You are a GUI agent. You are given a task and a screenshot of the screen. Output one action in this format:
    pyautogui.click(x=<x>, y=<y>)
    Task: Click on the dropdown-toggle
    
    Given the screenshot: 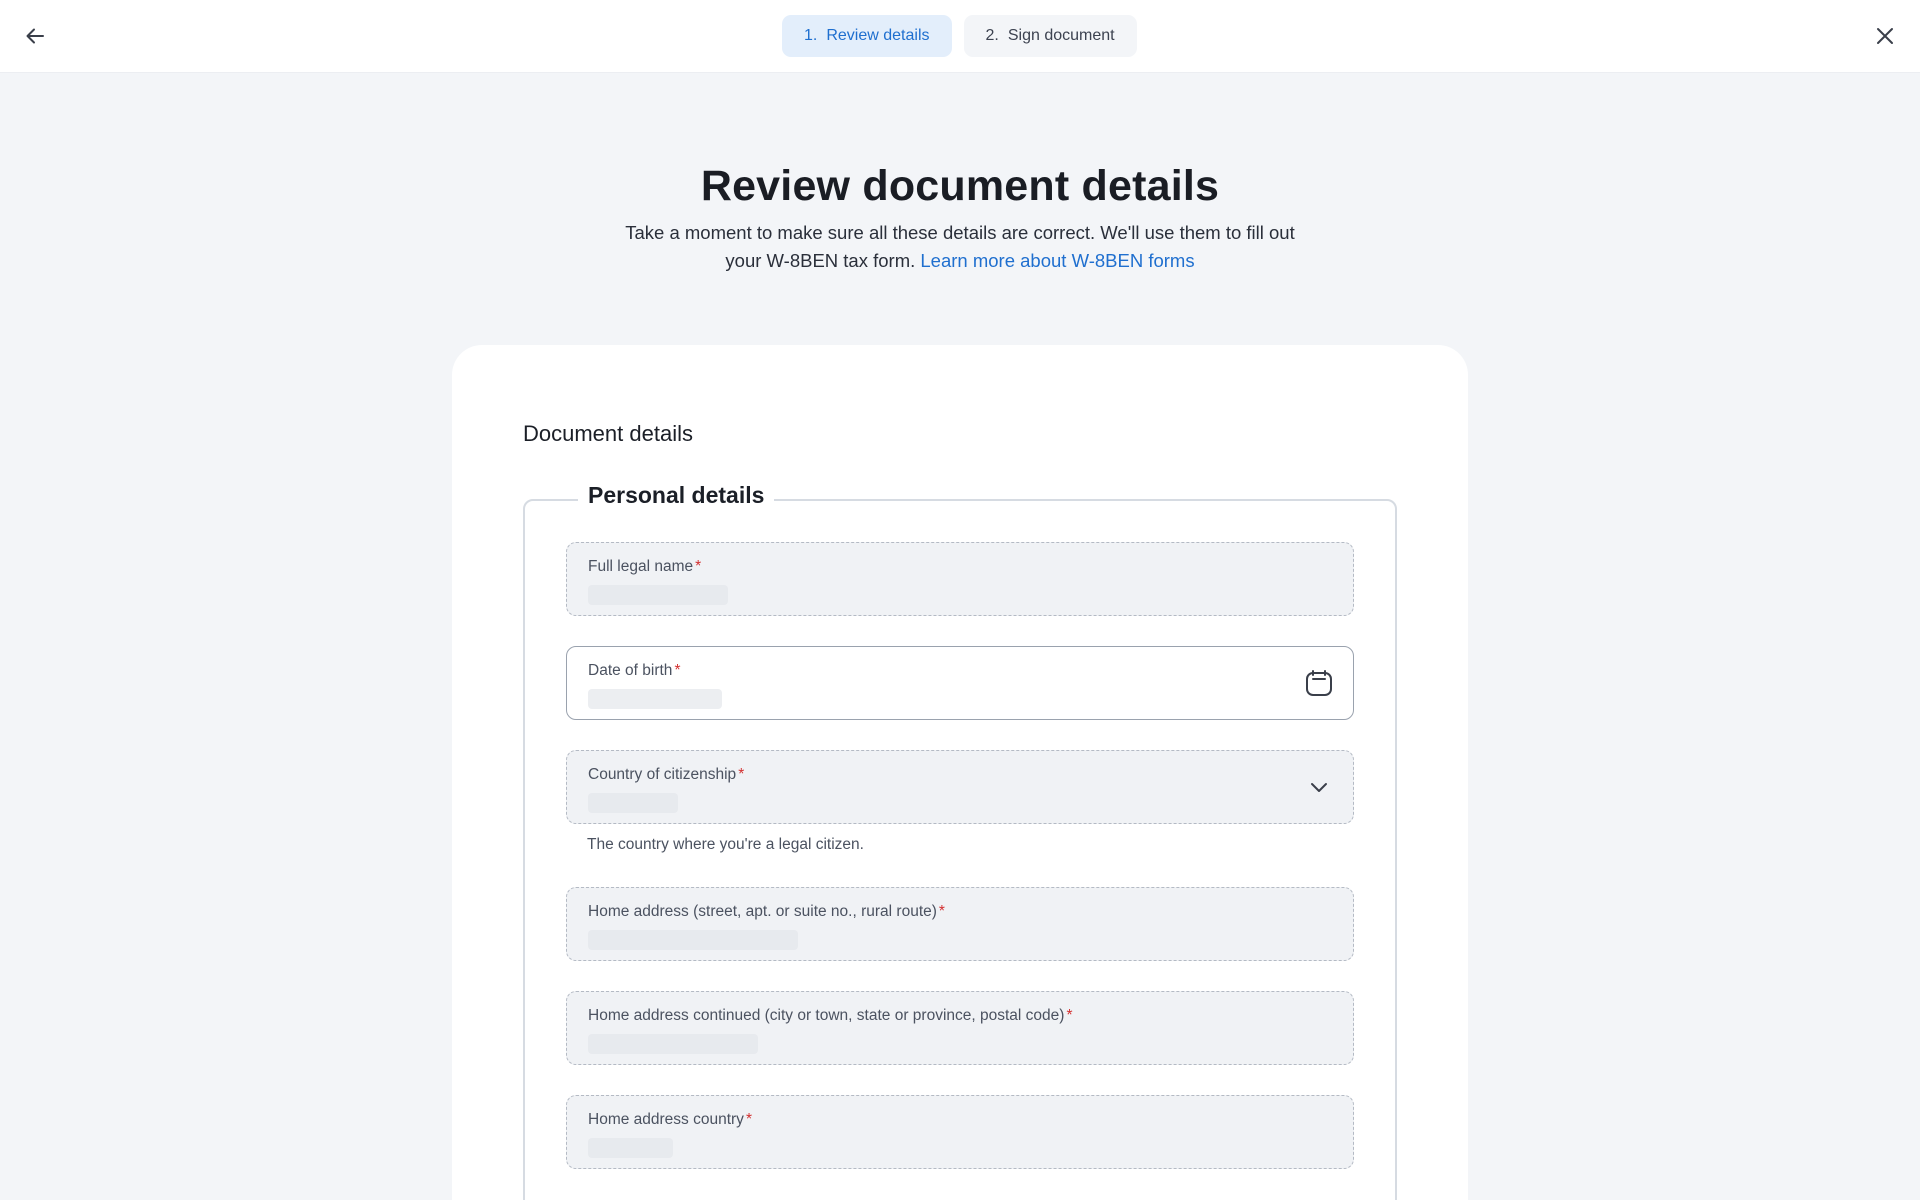 What is the action you would take?
    pyautogui.click(x=1319, y=787)
    